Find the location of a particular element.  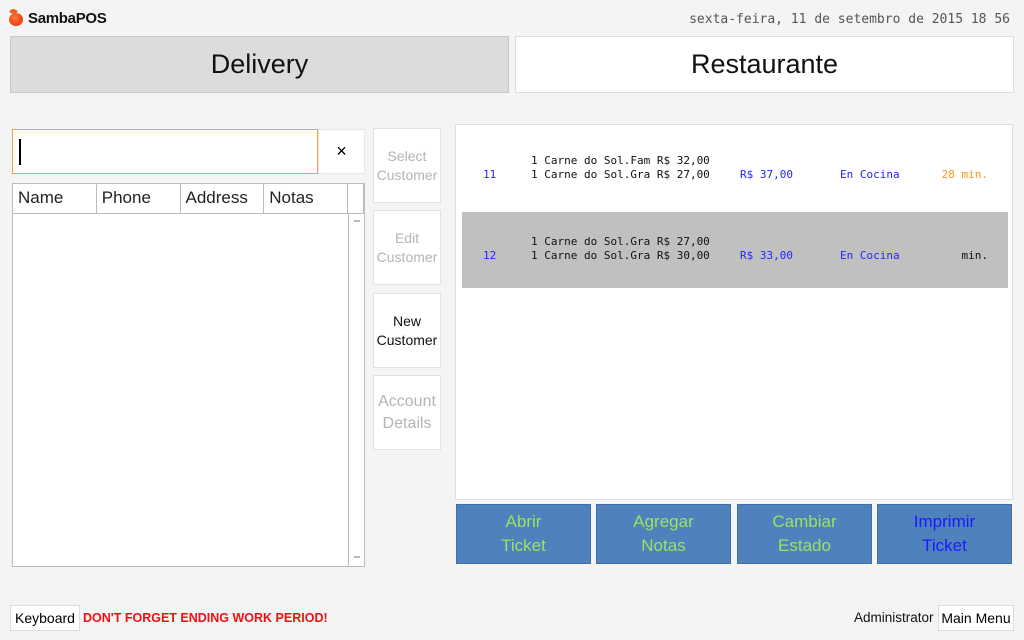

new-customer-button: New Customer is located at coordinates (407, 330).